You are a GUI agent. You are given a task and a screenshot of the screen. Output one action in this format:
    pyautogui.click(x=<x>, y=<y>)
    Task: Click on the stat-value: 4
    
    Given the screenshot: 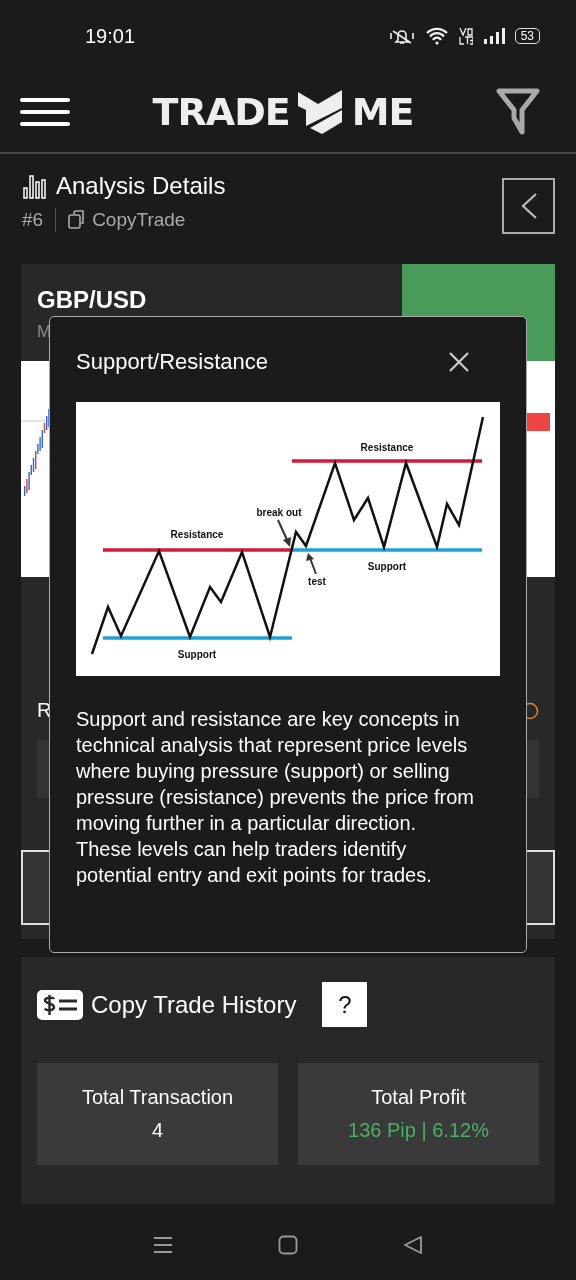 What is the action you would take?
    pyautogui.click(x=157, y=1130)
    